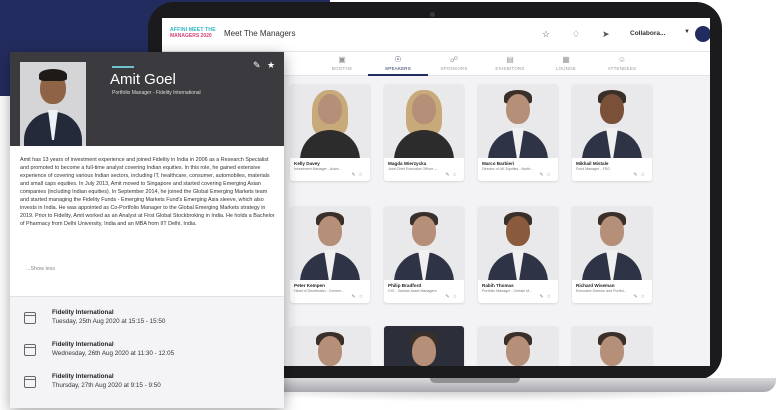 This screenshot has height=410, width=776. Describe the element at coordinates (622, 59) in the screenshot. I see `attendees-icon: ☺` at that location.